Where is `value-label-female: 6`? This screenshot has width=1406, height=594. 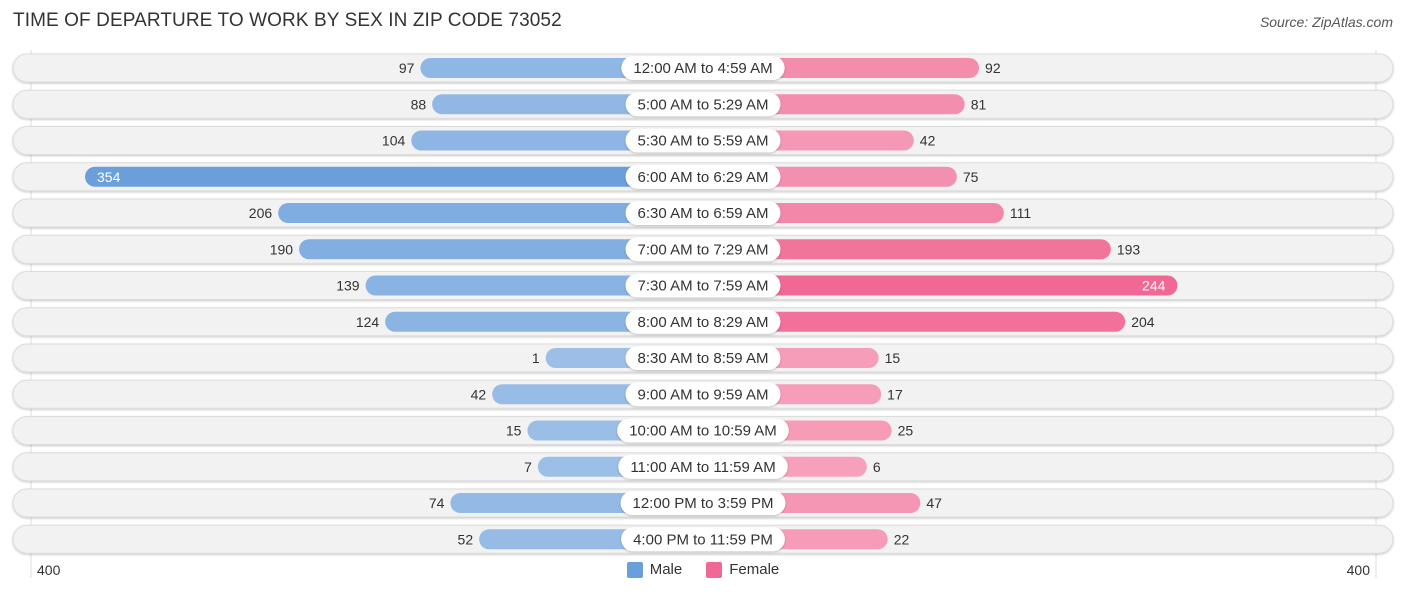 value-label-female: 6 is located at coordinates (877, 467).